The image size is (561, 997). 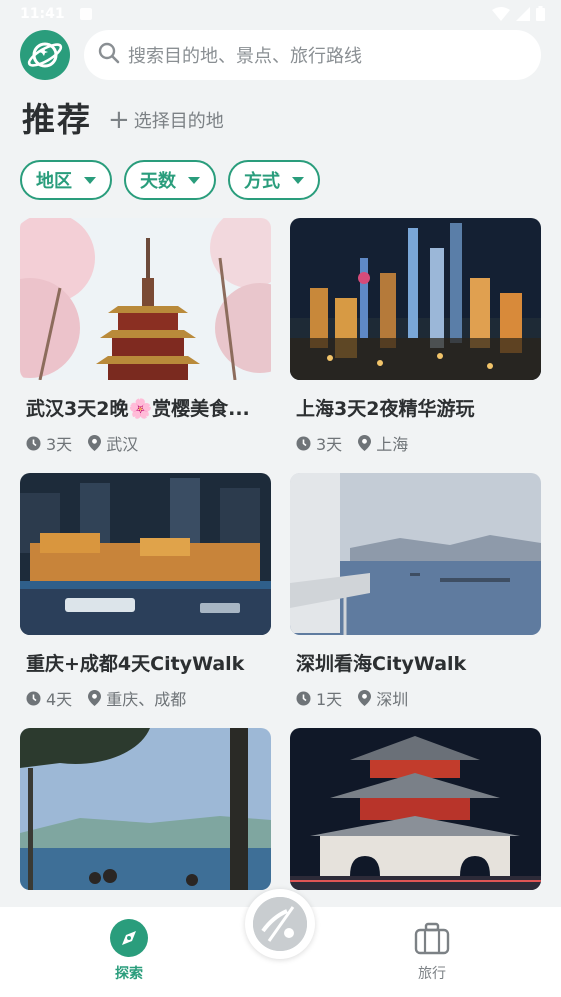 I want to click on trip-image-shenzhen, so click(x=415, y=554).